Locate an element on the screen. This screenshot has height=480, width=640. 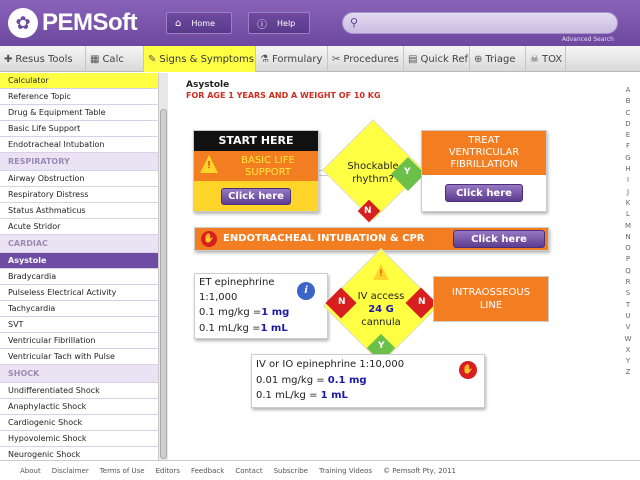
sidebar-item-asystole: Asystole is located at coordinates (79, 261).